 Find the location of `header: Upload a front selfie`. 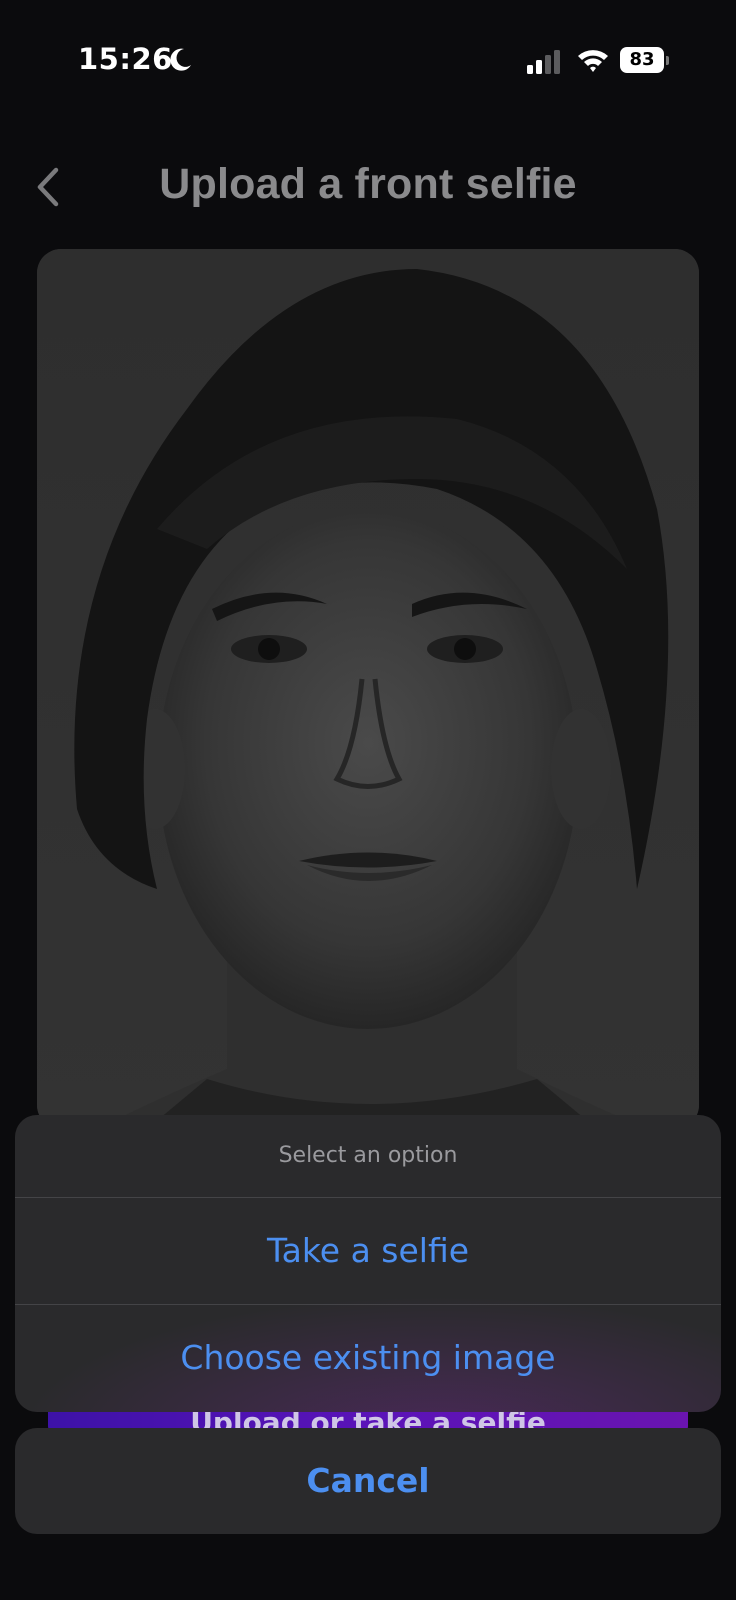

header: Upload a front selfie is located at coordinates (368, 185).